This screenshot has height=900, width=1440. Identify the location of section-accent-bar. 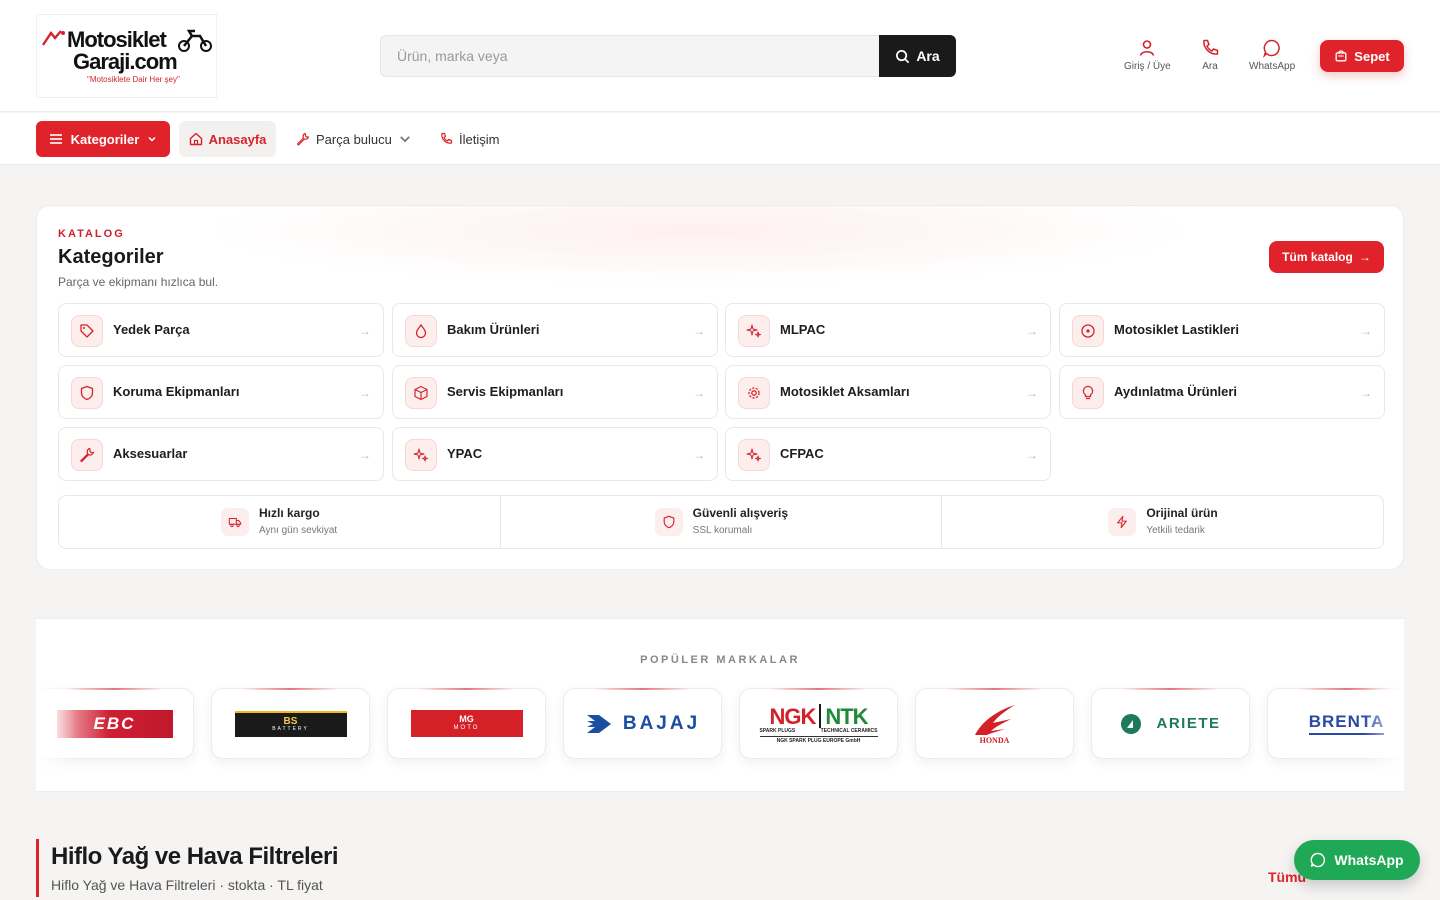
(37, 868).